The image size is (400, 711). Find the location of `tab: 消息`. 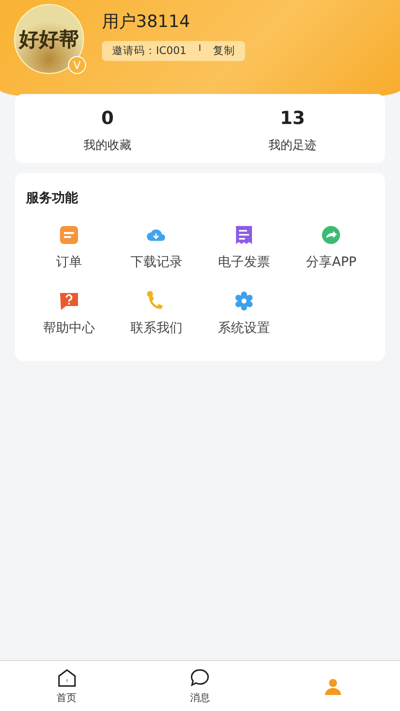

tab: 消息 is located at coordinates (200, 686).